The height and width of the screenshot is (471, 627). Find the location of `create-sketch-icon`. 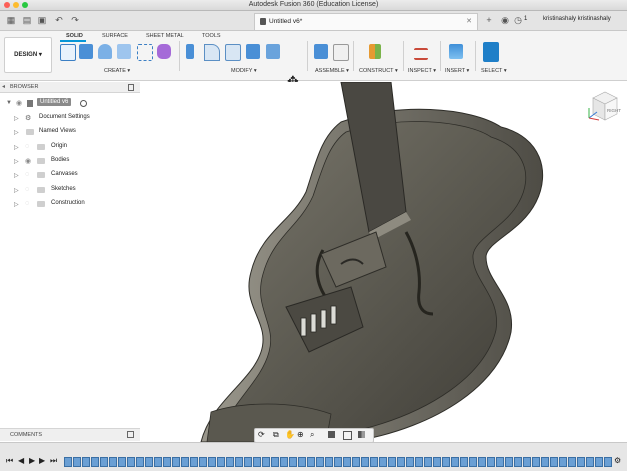

create-sketch-icon is located at coordinates (68, 52).